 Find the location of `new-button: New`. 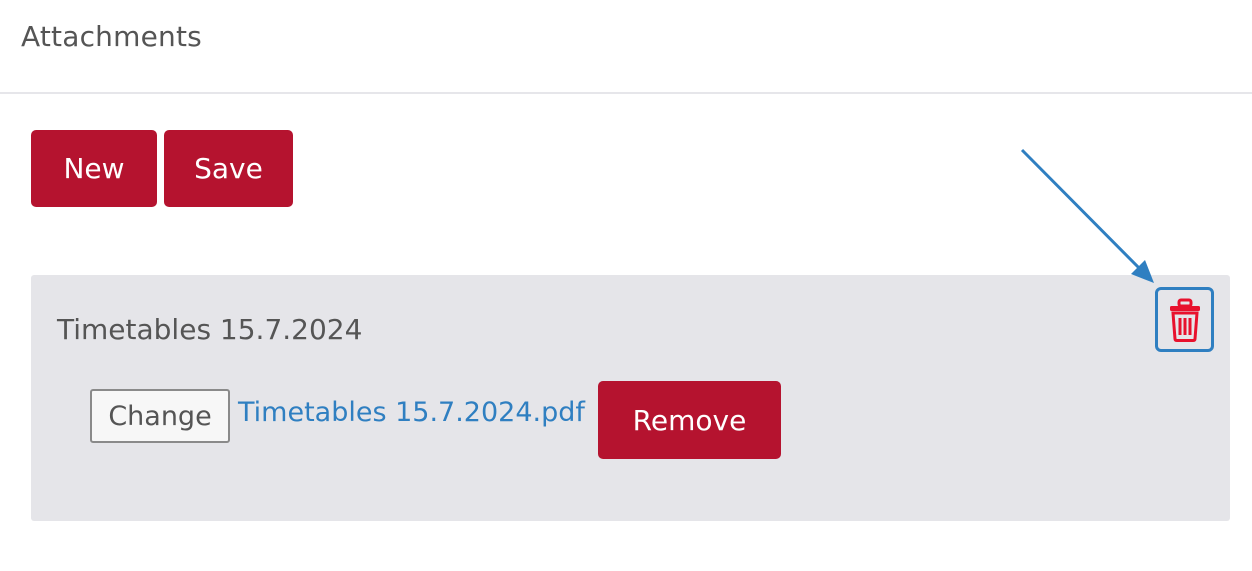

new-button: New is located at coordinates (94, 168).